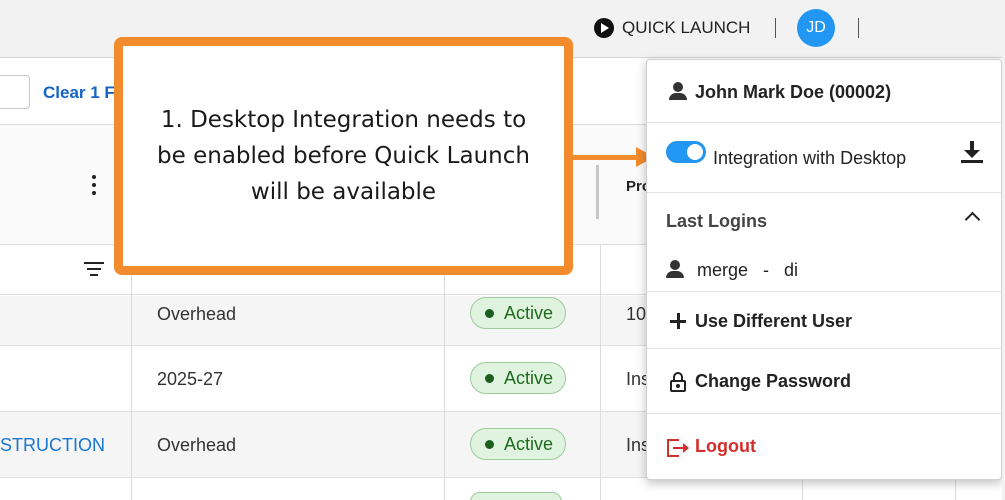  I want to click on more-options-icon, so click(94, 187).